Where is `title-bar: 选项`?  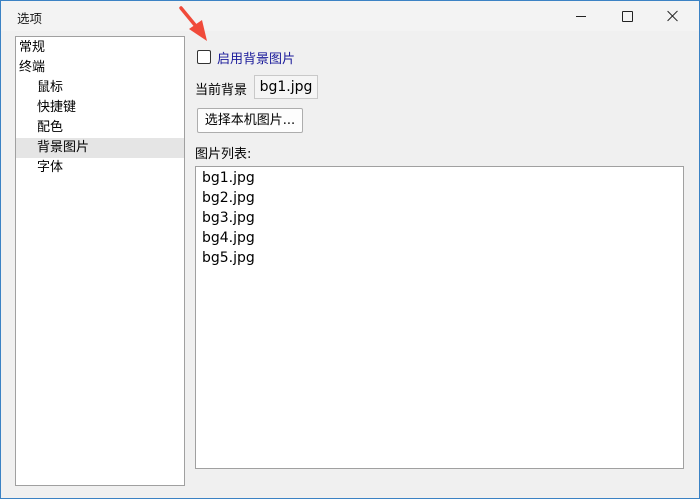
title-bar: 选项 is located at coordinates (350, 16).